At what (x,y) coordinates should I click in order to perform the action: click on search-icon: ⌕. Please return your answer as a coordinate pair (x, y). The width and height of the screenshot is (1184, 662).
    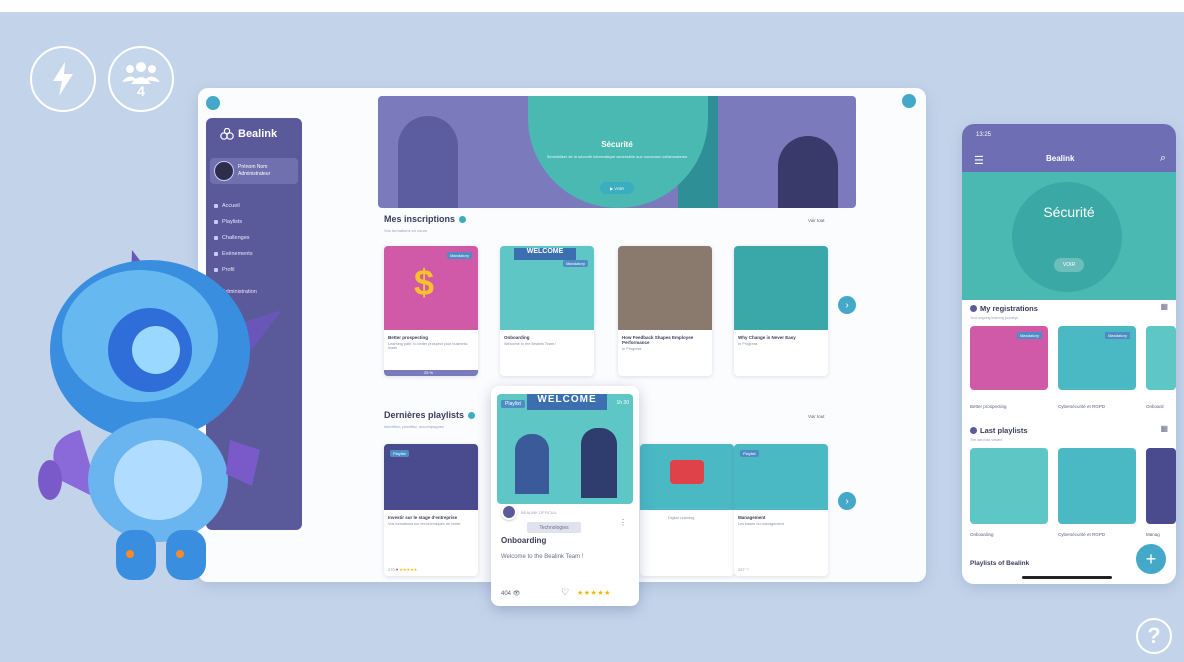
    Looking at the image, I should click on (1163, 158).